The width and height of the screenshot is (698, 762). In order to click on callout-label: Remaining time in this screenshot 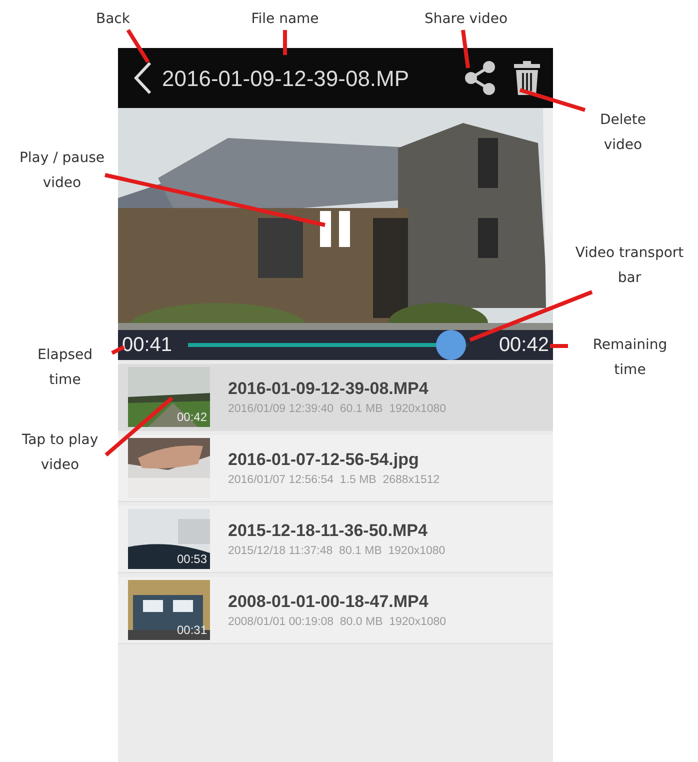, I will do `click(630, 358)`.